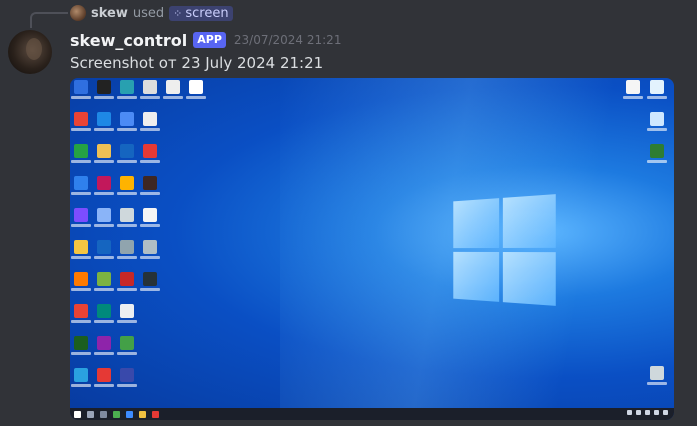 Image resolution: width=697 pixels, height=426 pixels. Describe the element at coordinates (372, 414) in the screenshot. I see `taskbar` at that location.